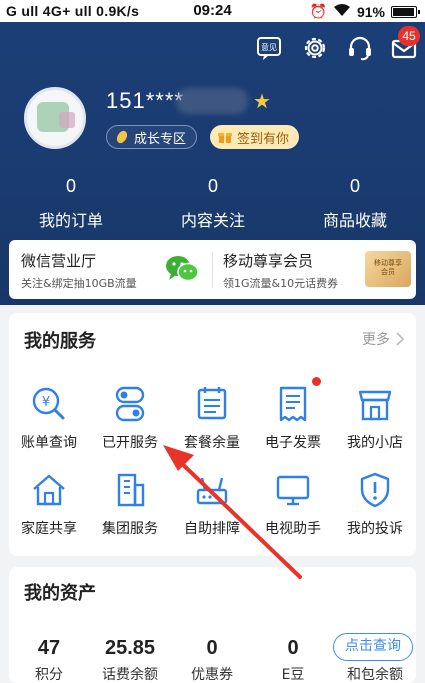 This screenshot has height=683, width=425. I want to click on service-self-troubleshoot: 自助排障, so click(212, 504).